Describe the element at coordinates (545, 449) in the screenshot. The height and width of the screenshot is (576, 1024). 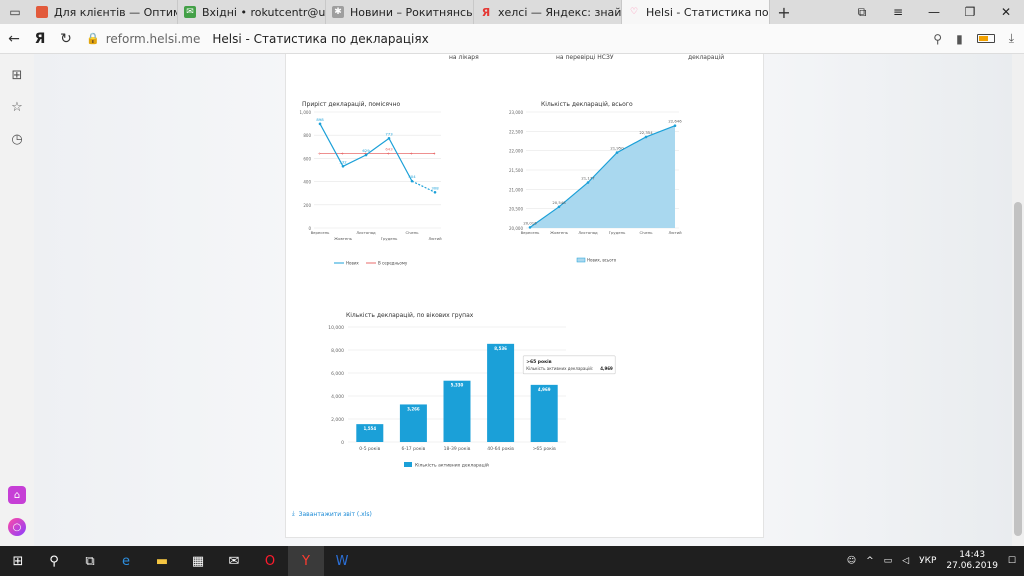
I see `x-tick-label: >65 років` at that location.